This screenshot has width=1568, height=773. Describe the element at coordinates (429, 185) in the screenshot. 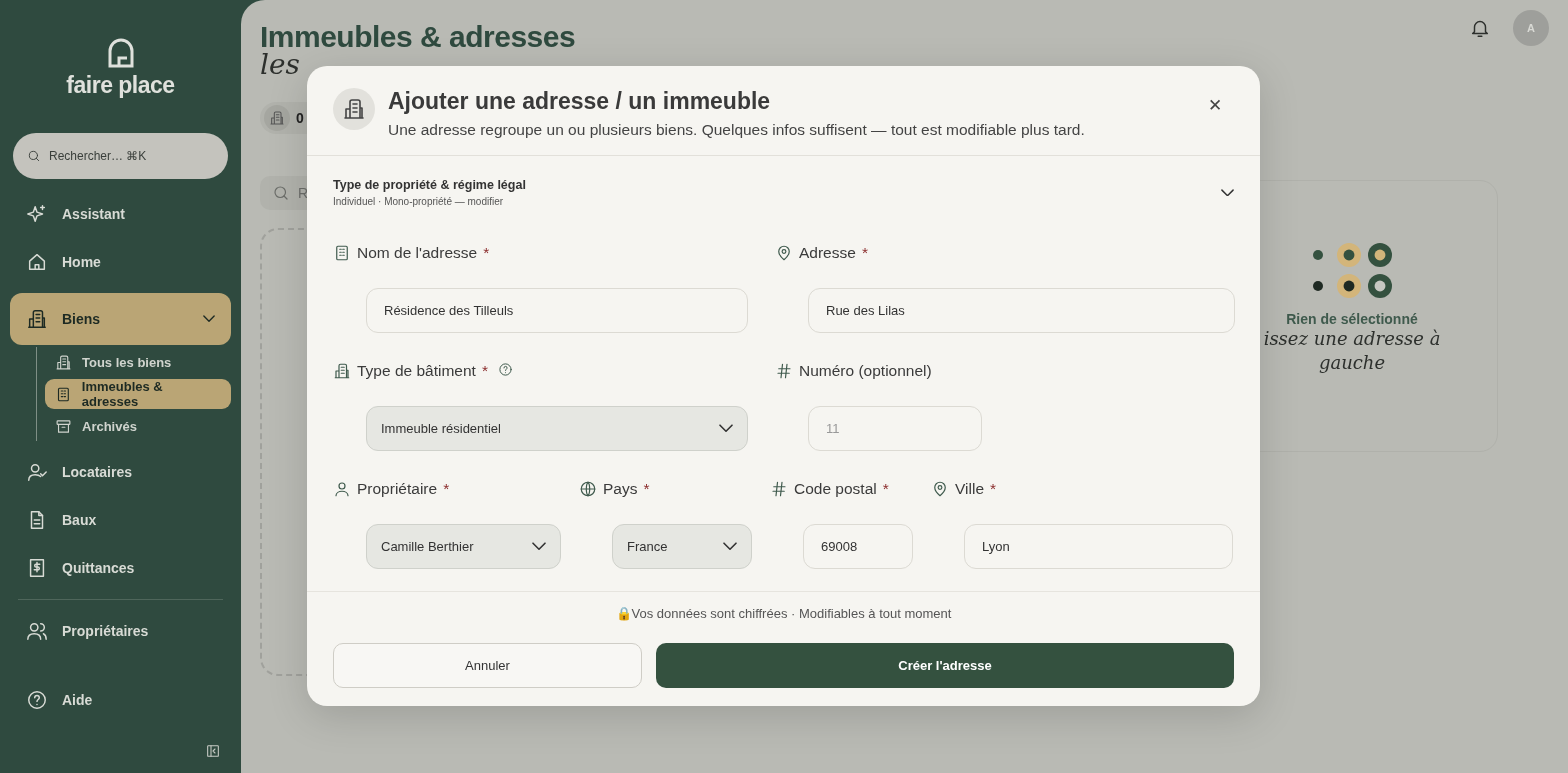

I see `section-title: Type de propriété & régime légal` at that location.